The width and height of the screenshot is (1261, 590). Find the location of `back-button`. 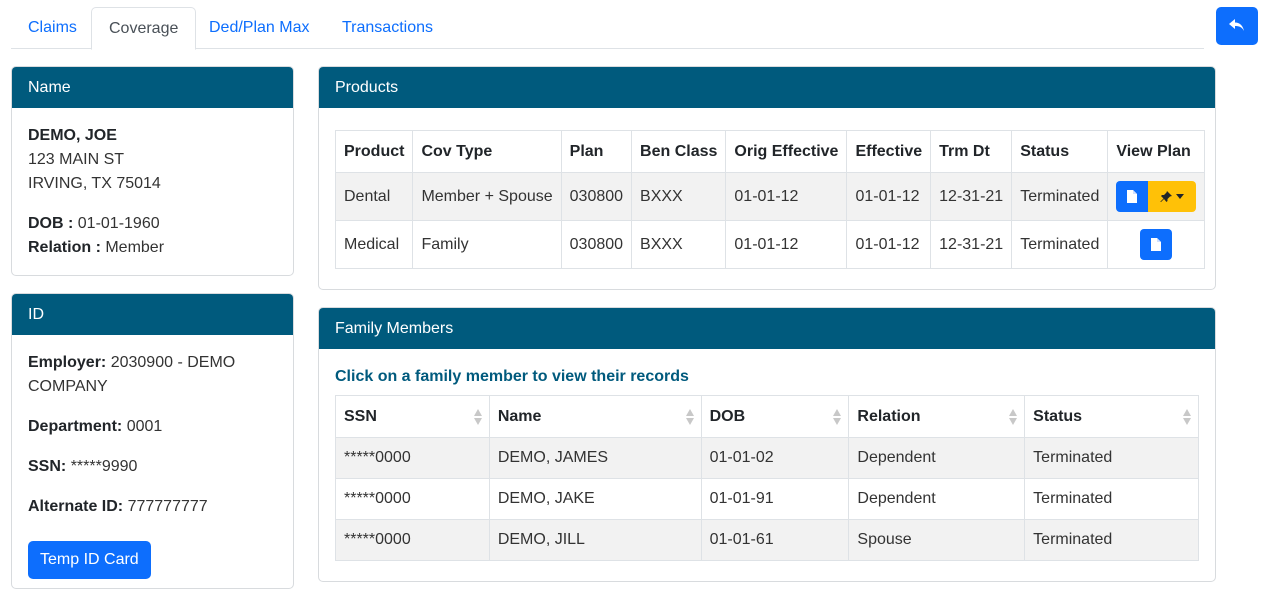

back-button is located at coordinates (1237, 26).